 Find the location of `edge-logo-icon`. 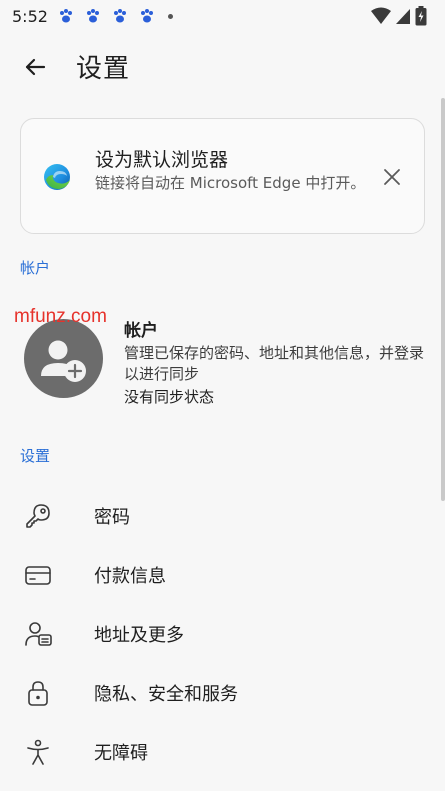

edge-logo-icon is located at coordinates (57, 177).